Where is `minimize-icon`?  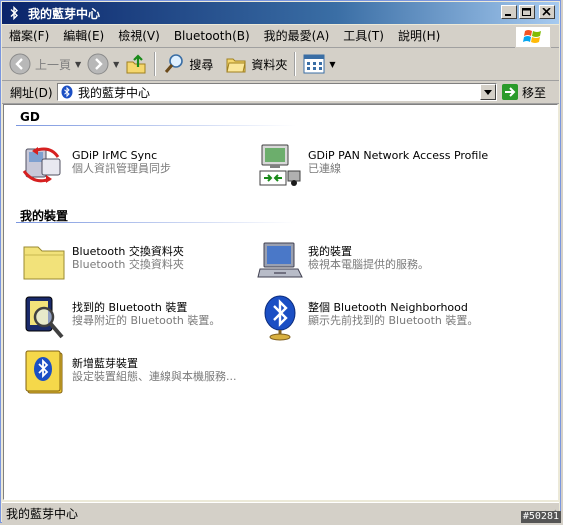 minimize-icon is located at coordinates (508, 15).